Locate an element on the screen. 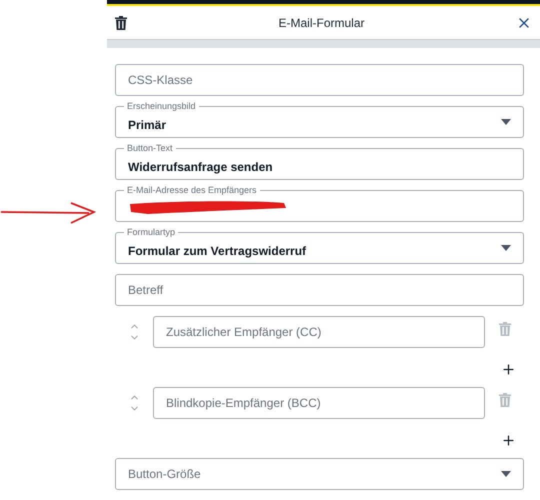 The image size is (540, 500). field-placeholder: Blindkopie-Empfänger (BCC) is located at coordinates (243, 403).